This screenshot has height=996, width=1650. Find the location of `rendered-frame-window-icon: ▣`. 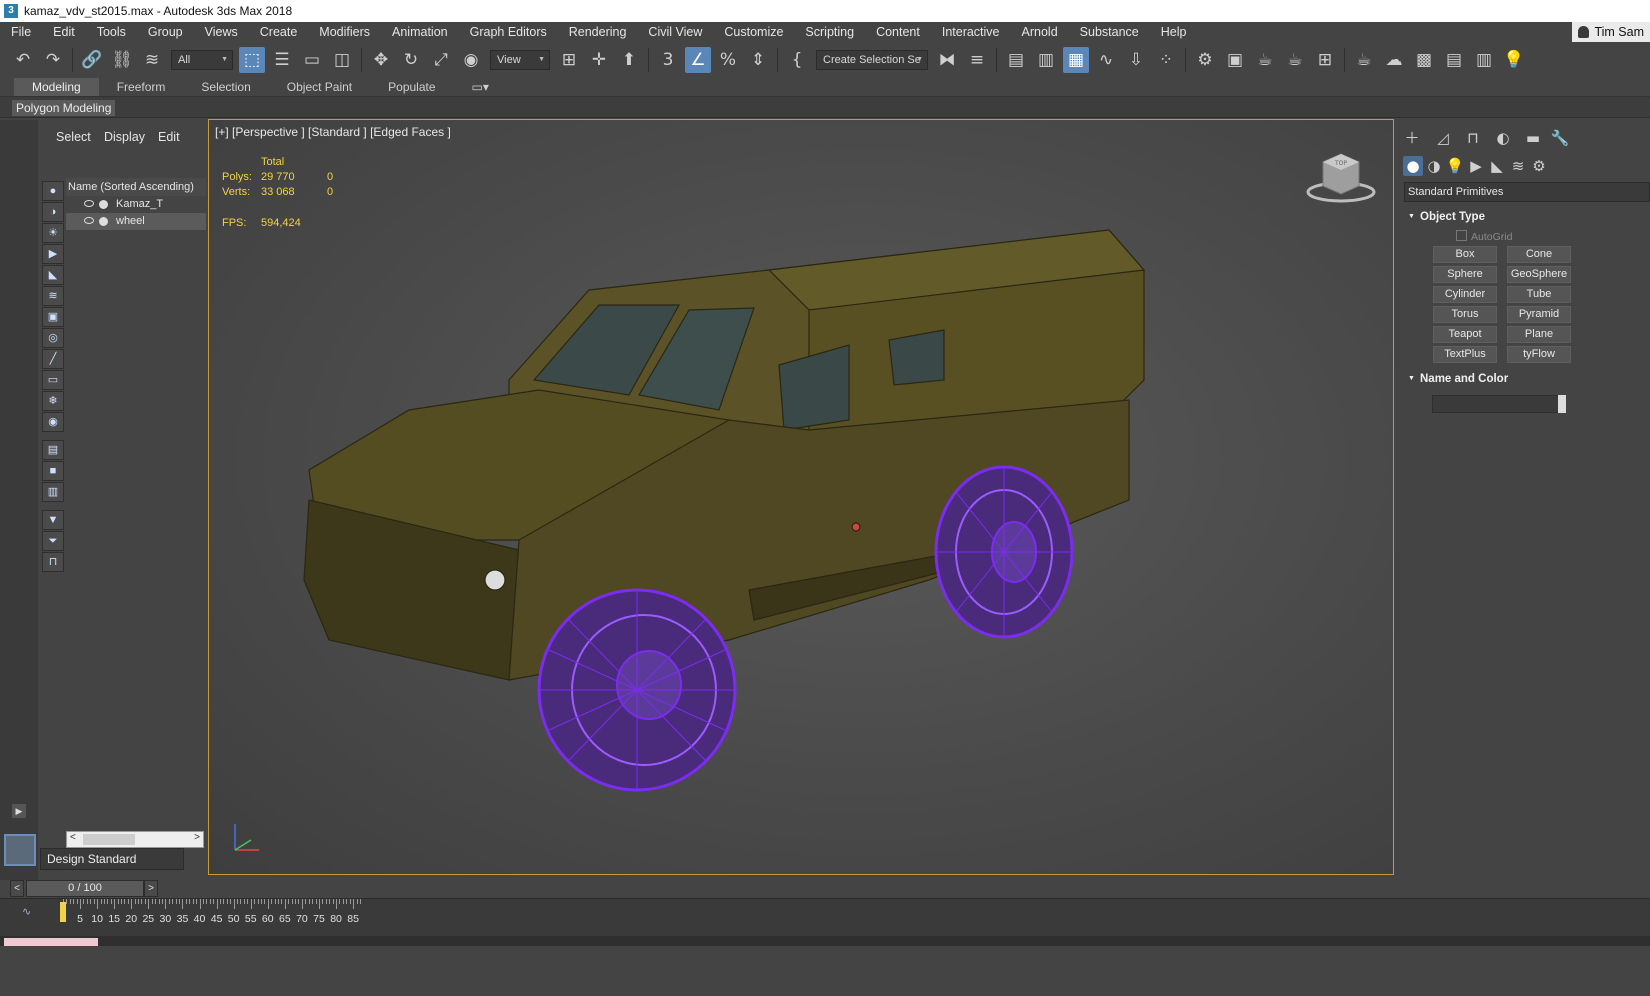

rendered-frame-window-icon: ▣ is located at coordinates (1235, 60).